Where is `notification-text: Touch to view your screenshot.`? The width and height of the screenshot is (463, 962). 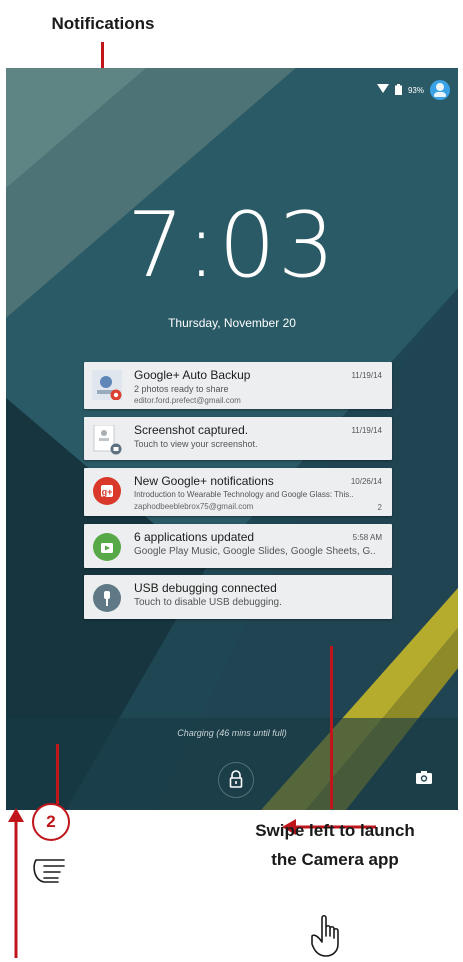 notification-text: Touch to view your screenshot. is located at coordinates (196, 444).